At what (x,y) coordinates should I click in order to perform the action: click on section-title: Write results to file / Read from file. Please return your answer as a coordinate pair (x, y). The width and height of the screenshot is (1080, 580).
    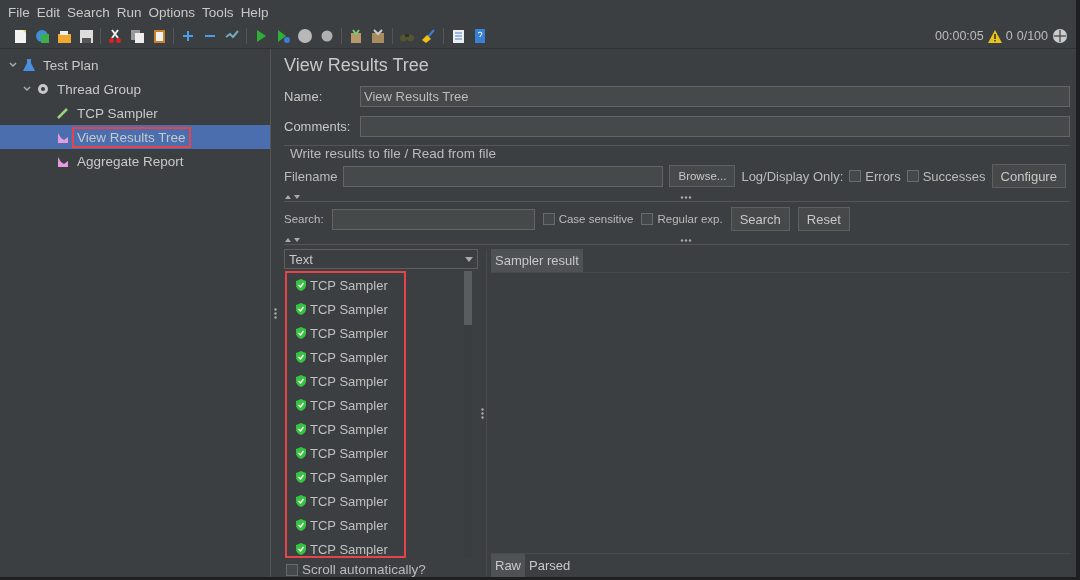
    Looking at the image, I should click on (393, 153).